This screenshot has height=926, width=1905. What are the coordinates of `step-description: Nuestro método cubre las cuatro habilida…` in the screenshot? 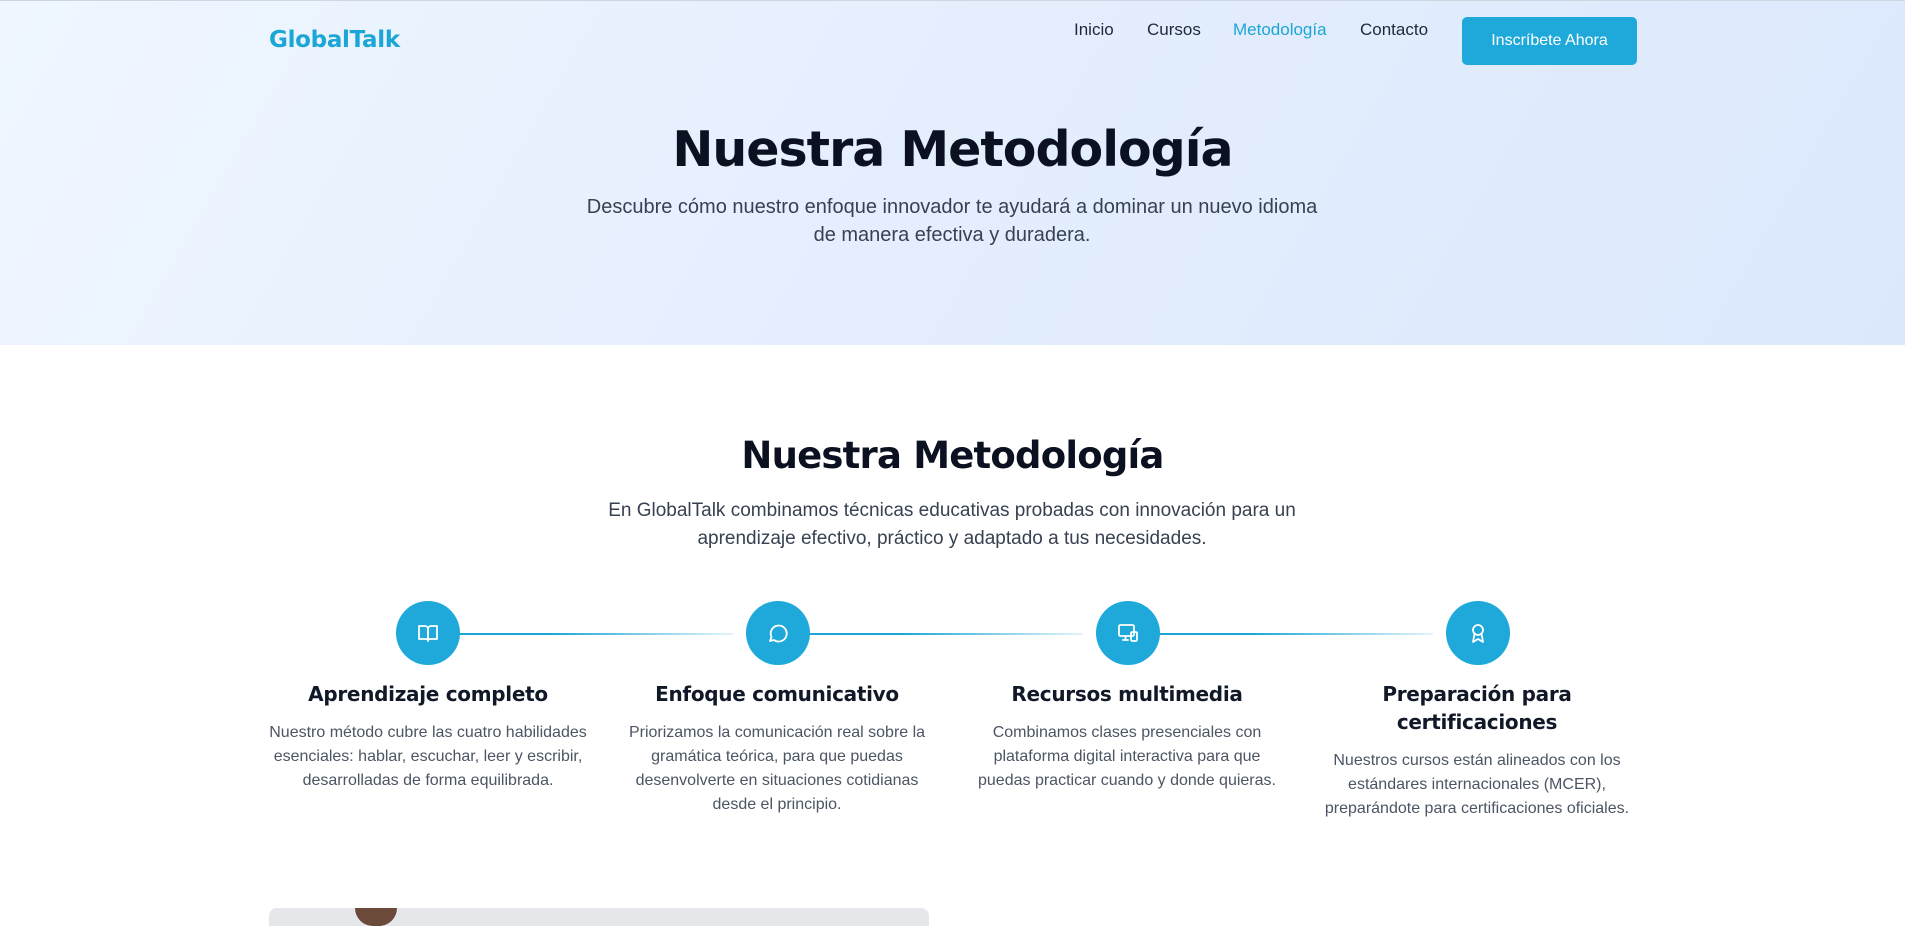 It's located at (428, 756).